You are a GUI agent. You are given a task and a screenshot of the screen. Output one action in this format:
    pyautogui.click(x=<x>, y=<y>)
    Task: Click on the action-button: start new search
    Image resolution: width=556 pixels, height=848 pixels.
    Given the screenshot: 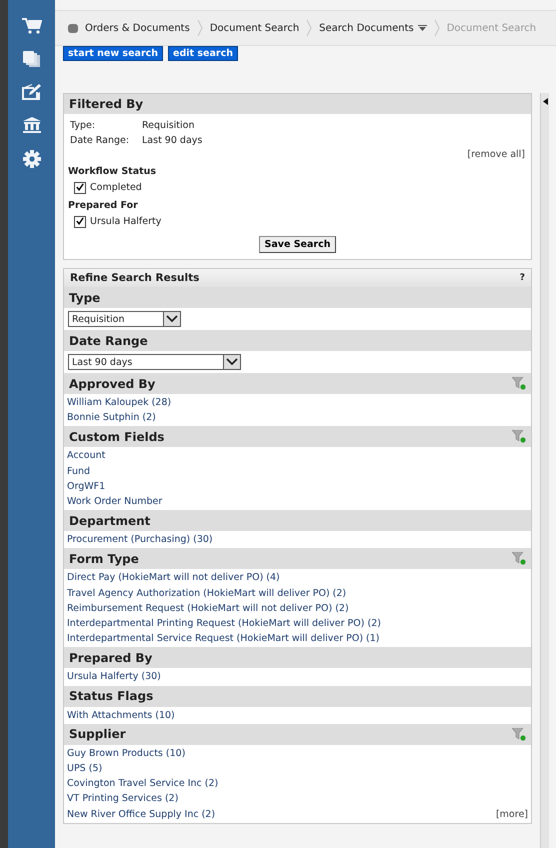 What is the action you would take?
    pyautogui.click(x=113, y=53)
    